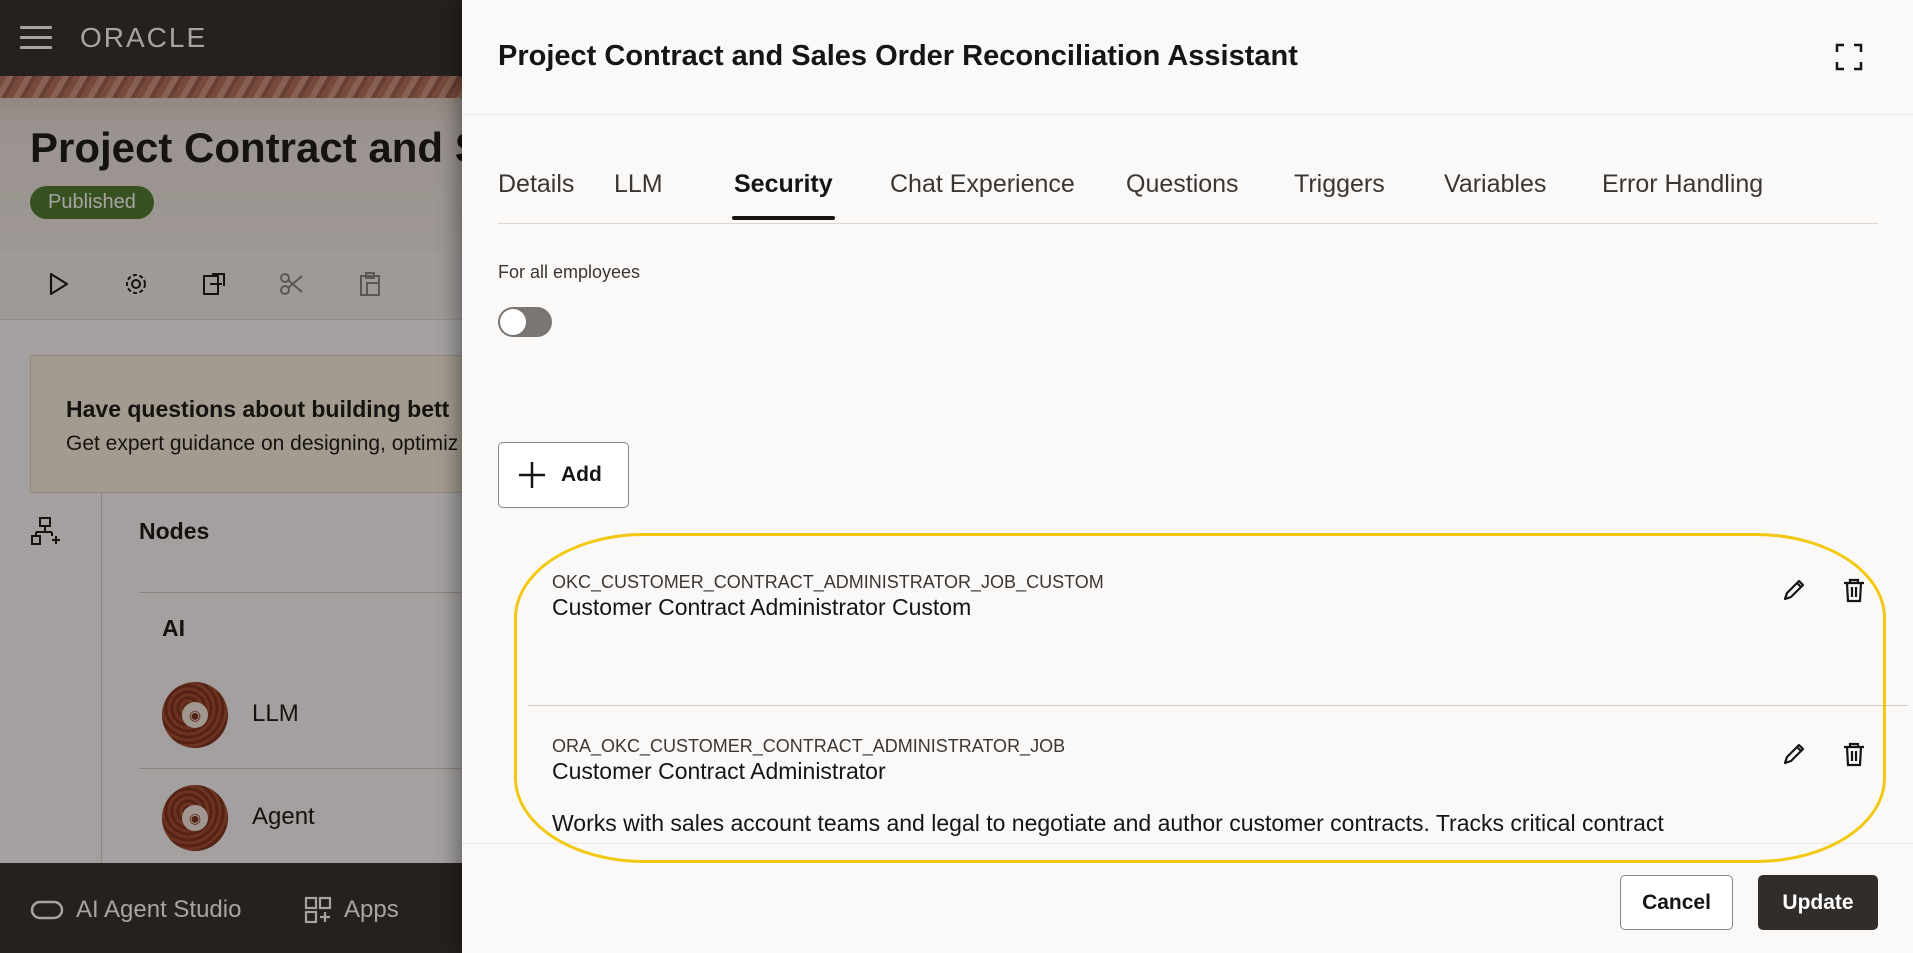 Image resolution: width=1913 pixels, height=953 pixels. Describe the element at coordinates (1682, 193) in the screenshot. I see `tab-error-handling: Error Handling` at that location.